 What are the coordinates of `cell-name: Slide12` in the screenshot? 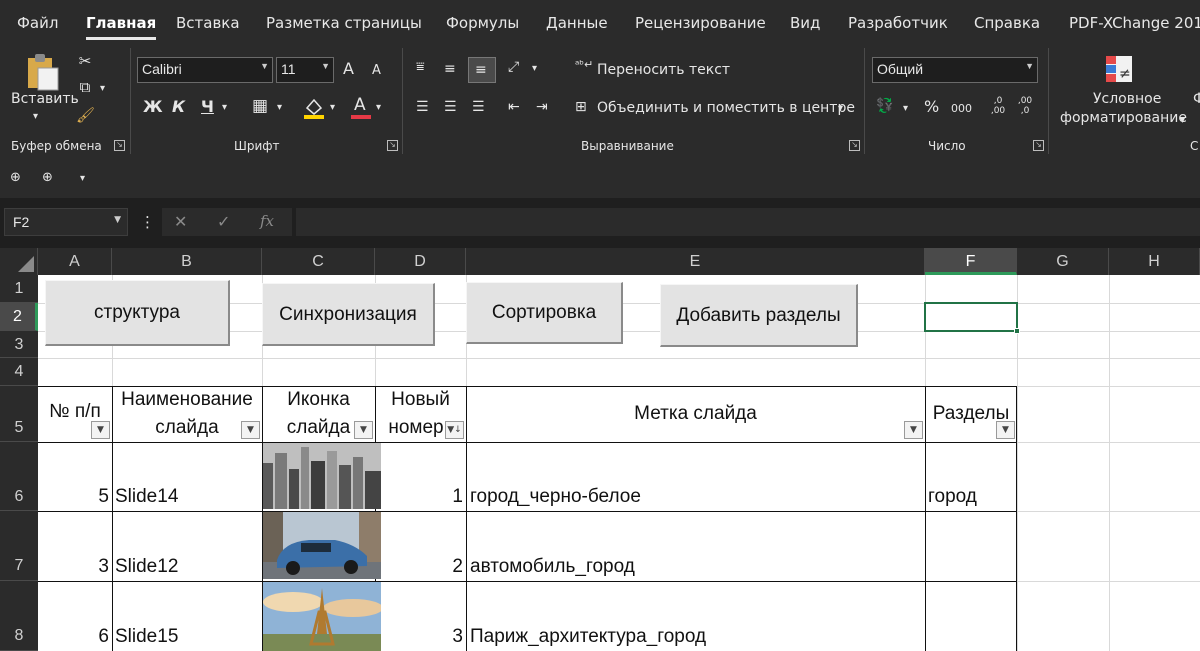 It's located at (146, 567).